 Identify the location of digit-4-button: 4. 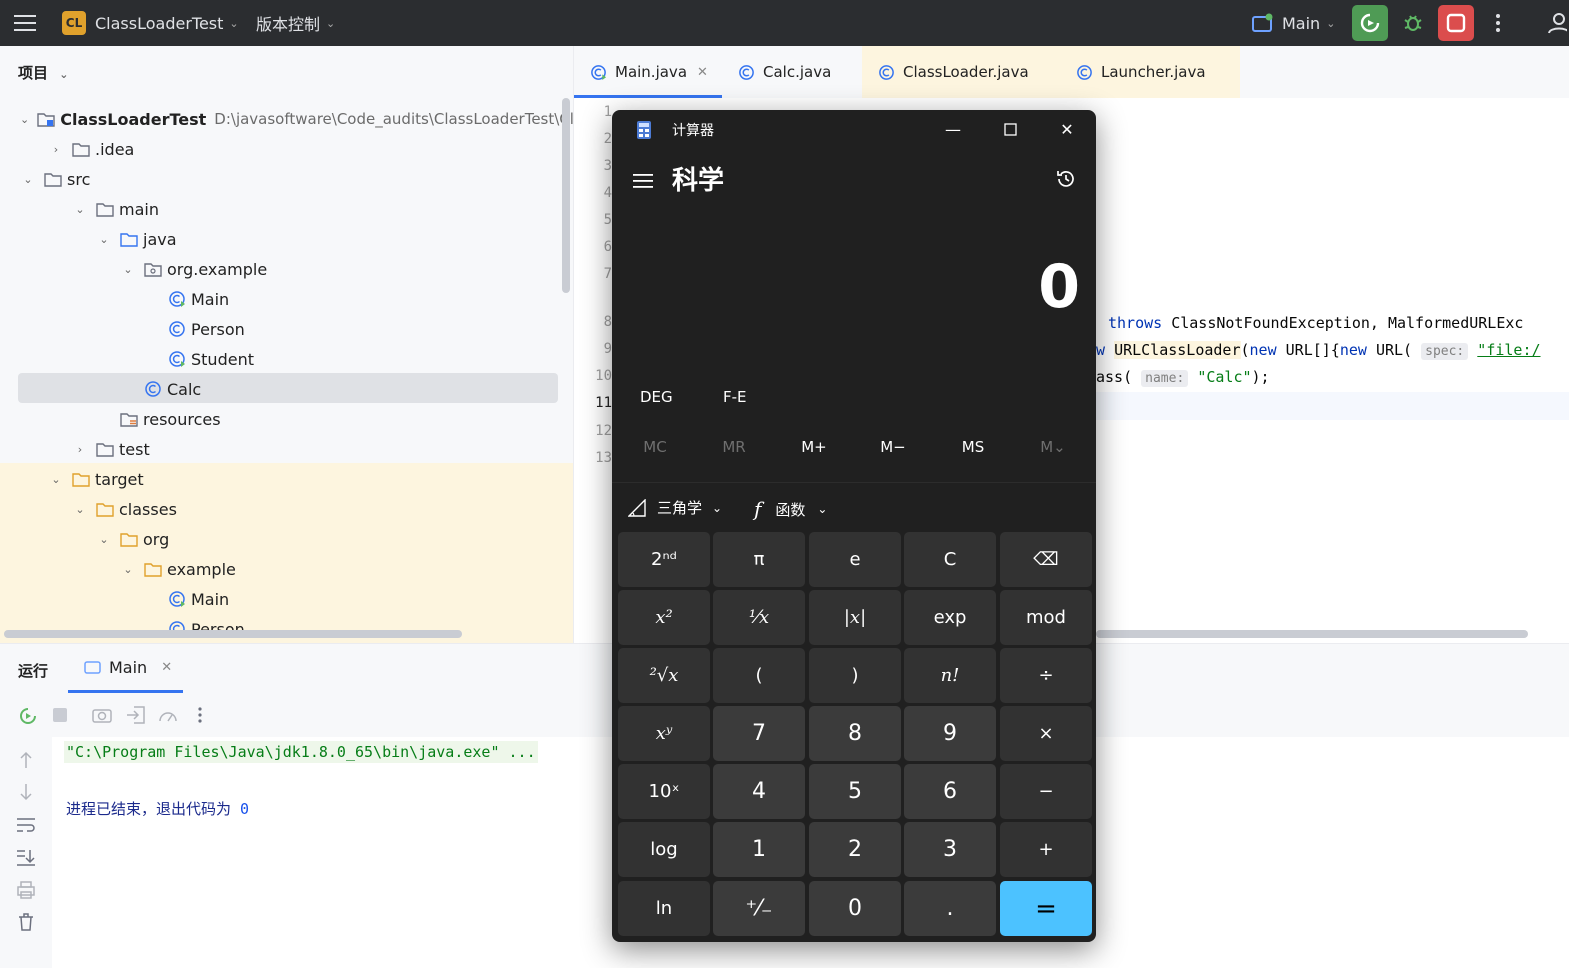
(759, 791).